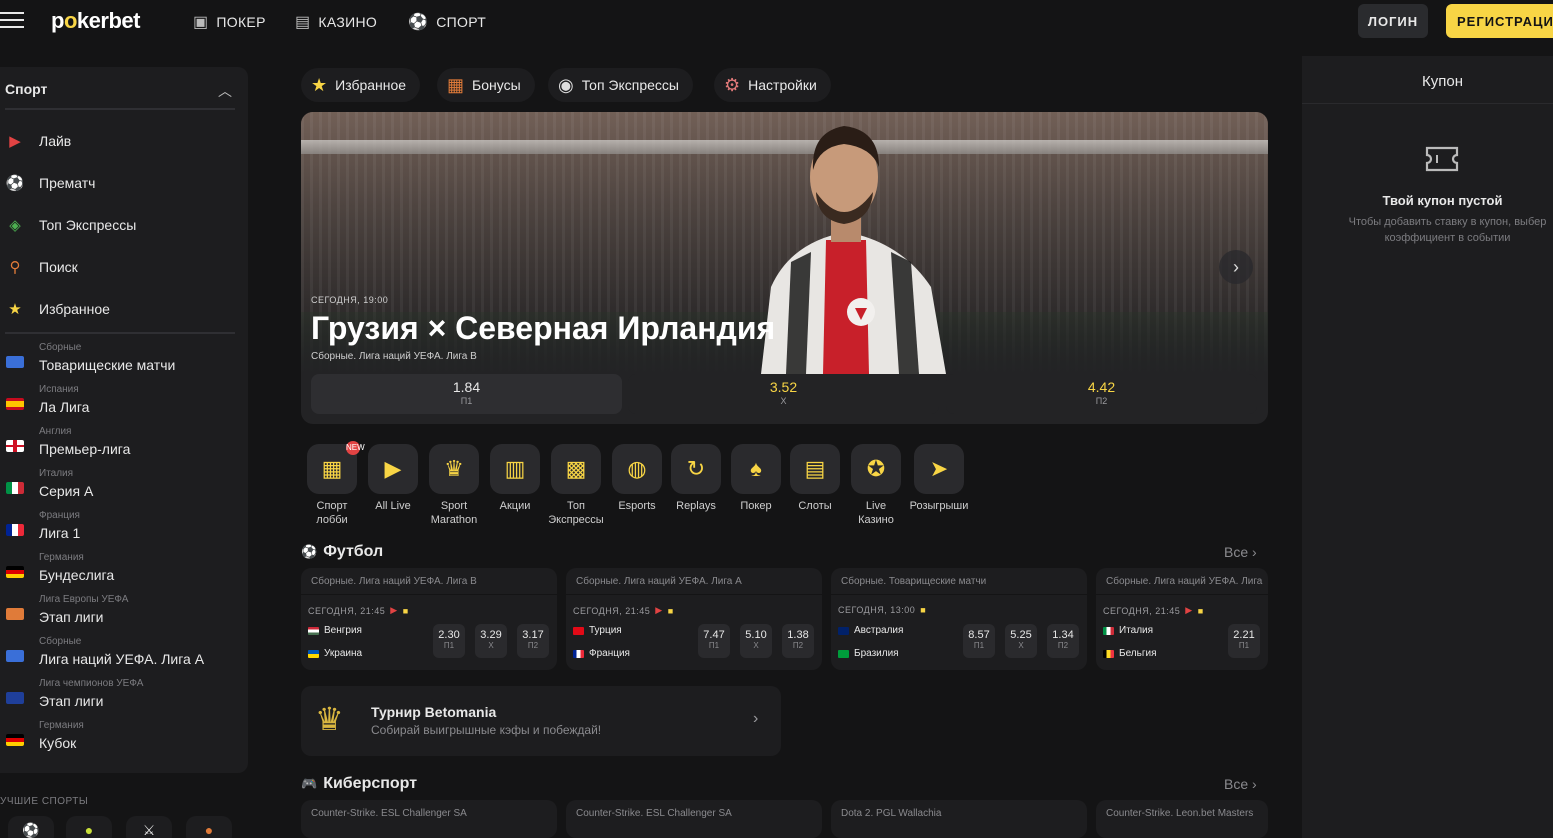 The height and width of the screenshot is (838, 1553). What do you see at coordinates (515, 478) in the screenshot?
I see `tile-promotions: ▥ Акции` at bounding box center [515, 478].